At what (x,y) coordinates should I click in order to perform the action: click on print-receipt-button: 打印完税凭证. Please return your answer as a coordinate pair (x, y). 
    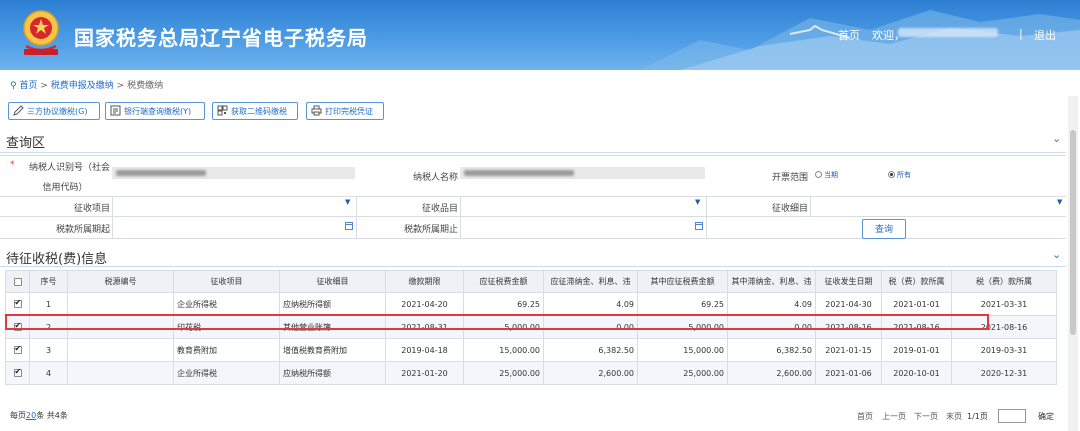
    Looking at the image, I should click on (345, 111).